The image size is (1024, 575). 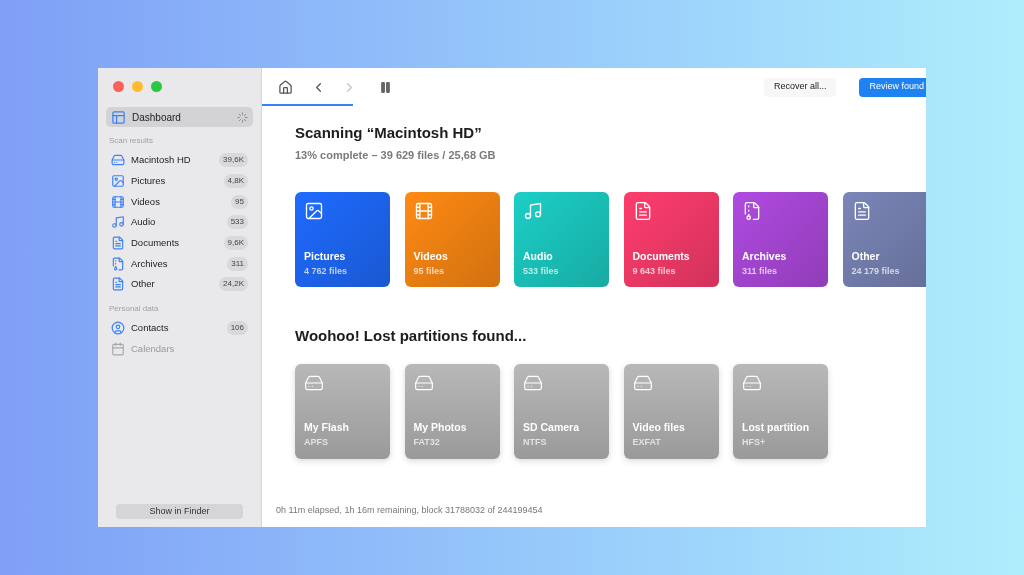 I want to click on count-badge: 9,6K, so click(x=235, y=243).